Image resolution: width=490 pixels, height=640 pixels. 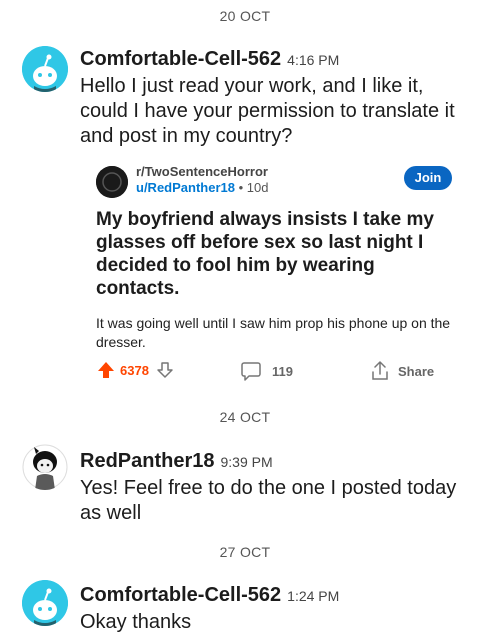 I want to click on post-author: u/RedPanther18, so click(x=185, y=187).